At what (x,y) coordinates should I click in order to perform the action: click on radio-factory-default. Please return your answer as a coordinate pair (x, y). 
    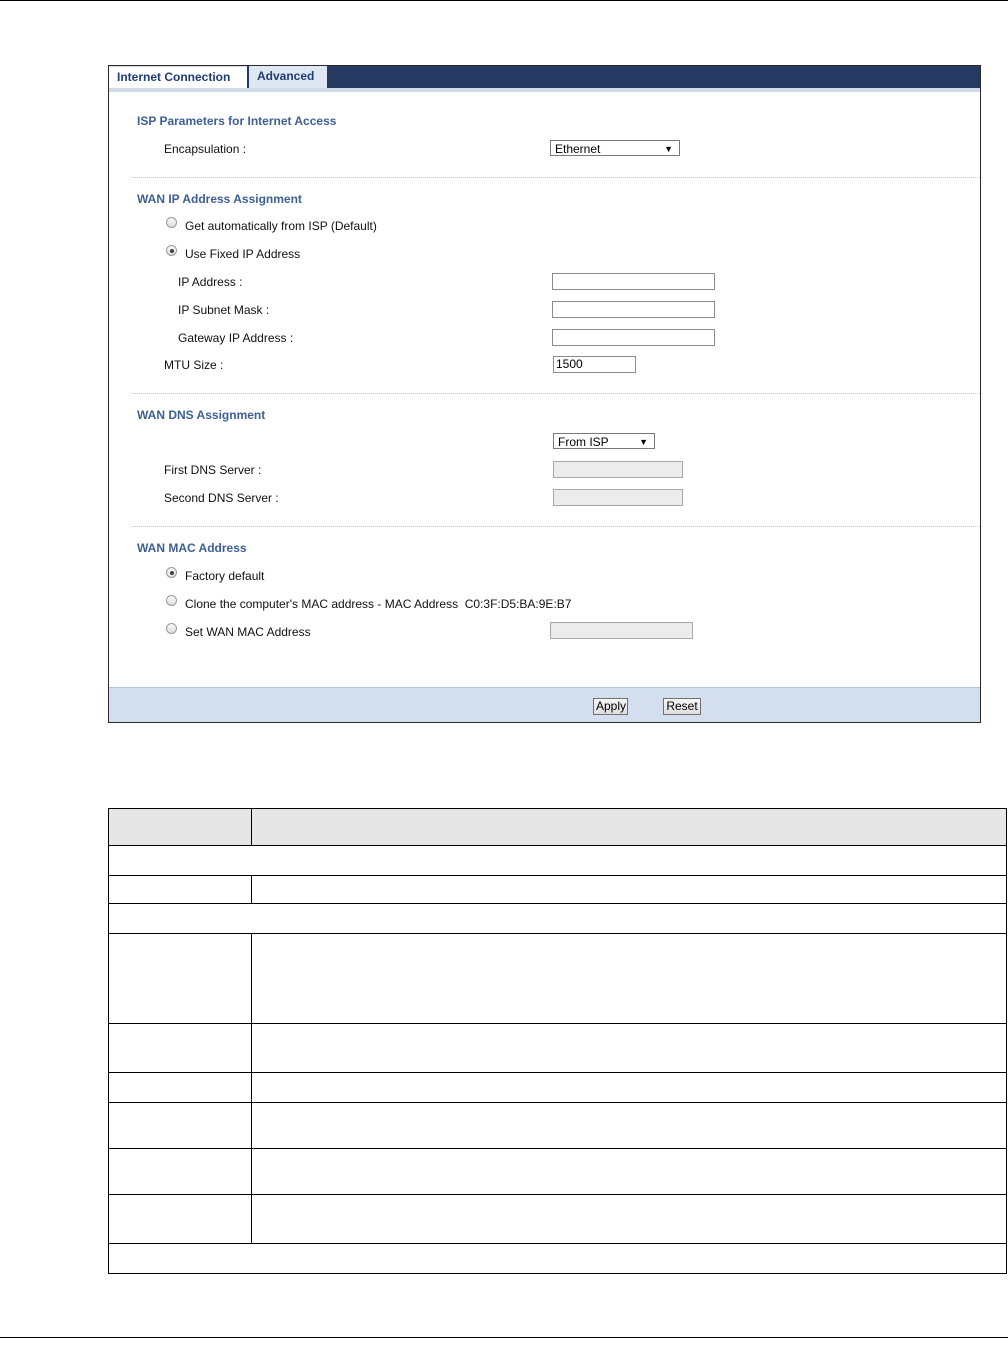
    Looking at the image, I should click on (171, 572).